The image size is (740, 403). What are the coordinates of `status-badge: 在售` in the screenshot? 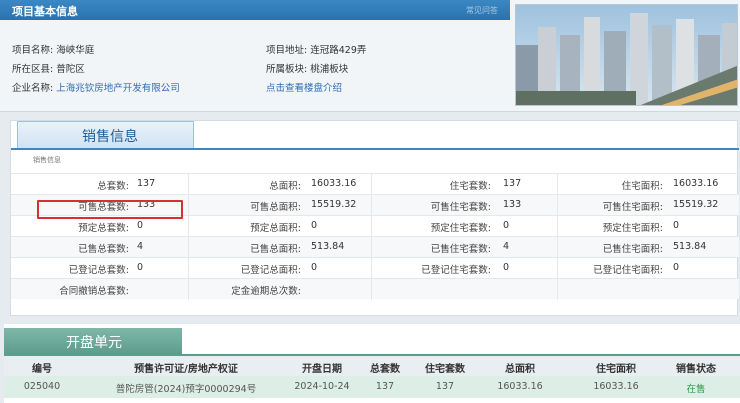 It's located at (696, 389).